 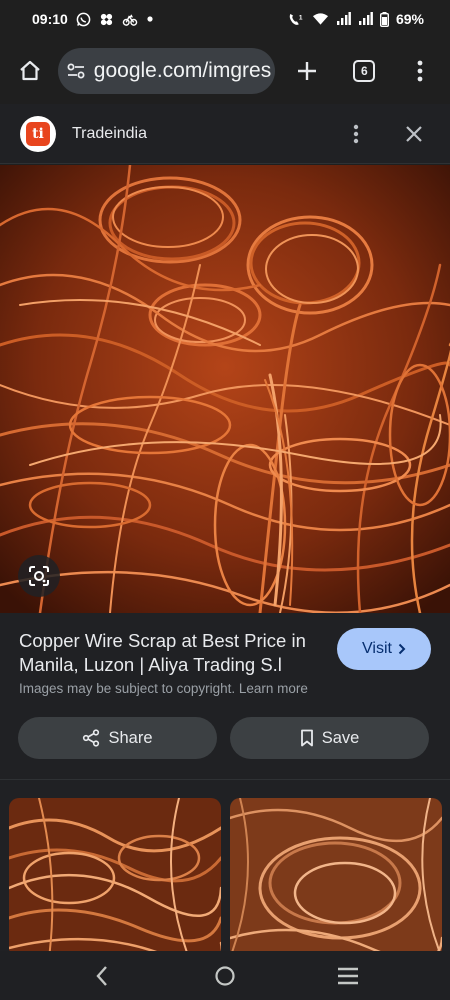 I want to click on address-bar: google.com/imgres, so click(x=166, y=71).